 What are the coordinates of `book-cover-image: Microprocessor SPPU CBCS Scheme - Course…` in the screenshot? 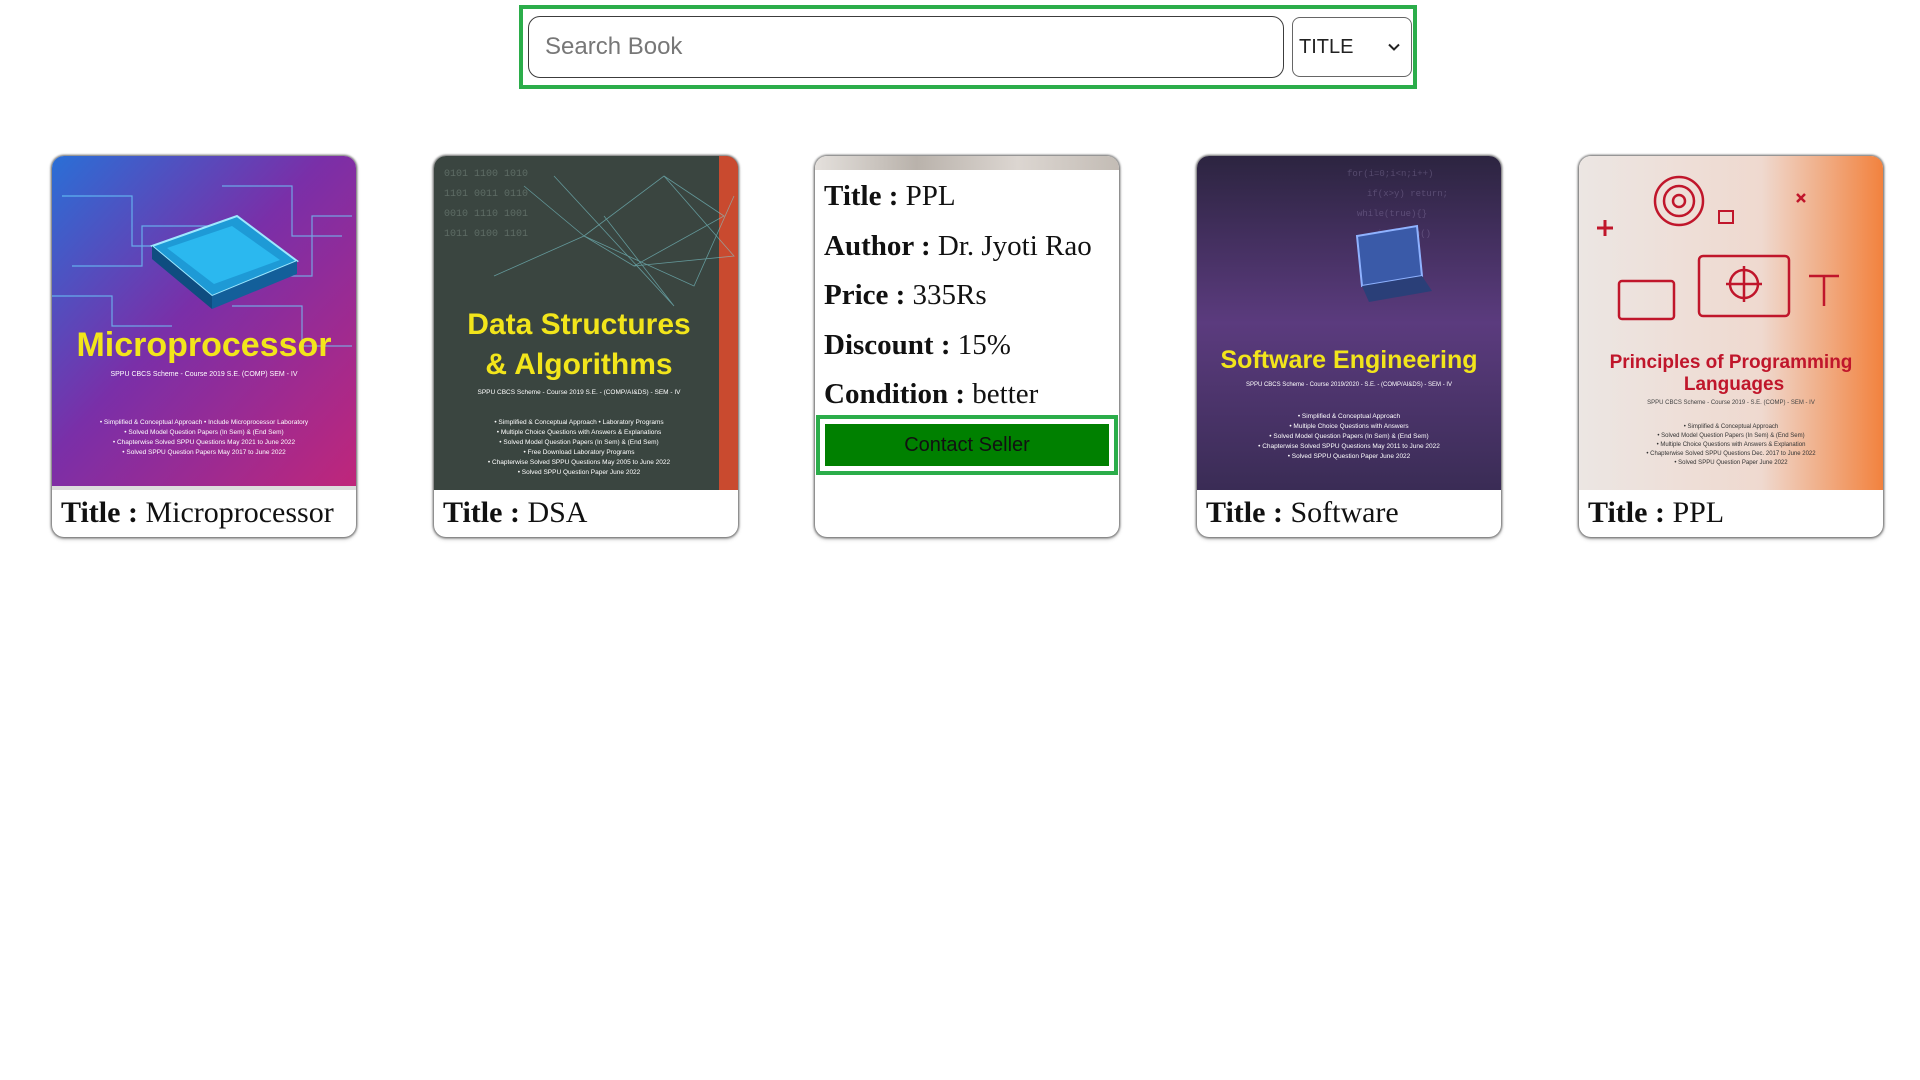 It's located at (204, 323).